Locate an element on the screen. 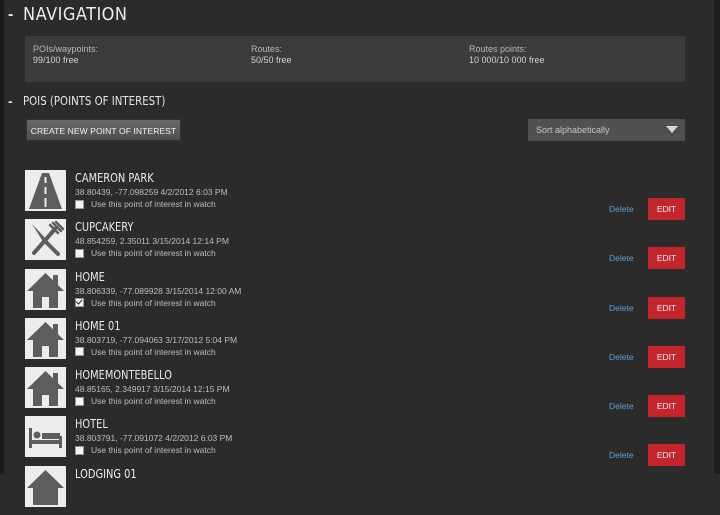 This screenshot has height=515, width=720. stat-route-points: Routes points: 10 000/10 000 free is located at coordinates (507, 55).